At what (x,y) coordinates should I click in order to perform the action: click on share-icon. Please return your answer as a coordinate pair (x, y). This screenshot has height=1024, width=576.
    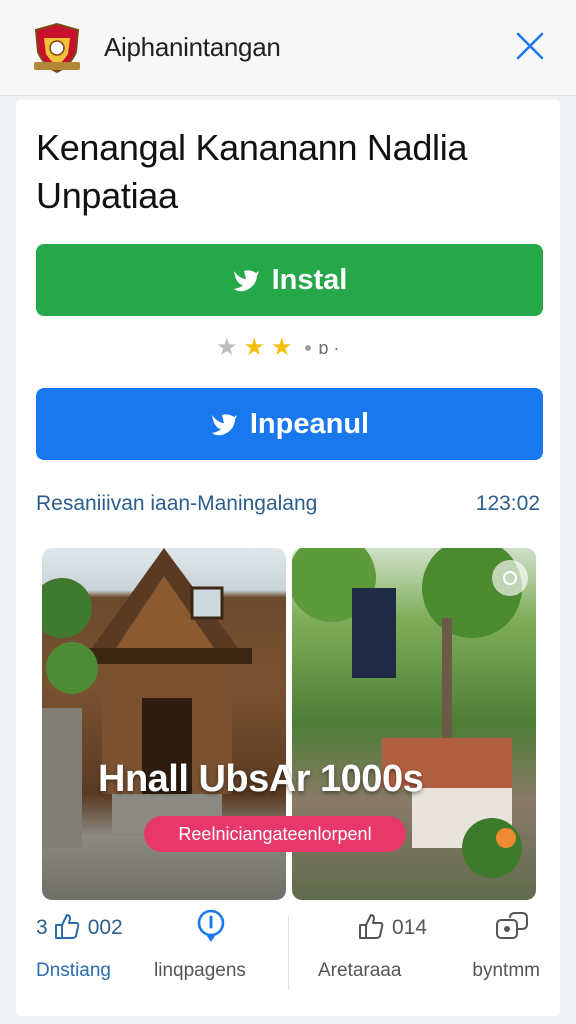
    Looking at the image, I should click on (512, 928).